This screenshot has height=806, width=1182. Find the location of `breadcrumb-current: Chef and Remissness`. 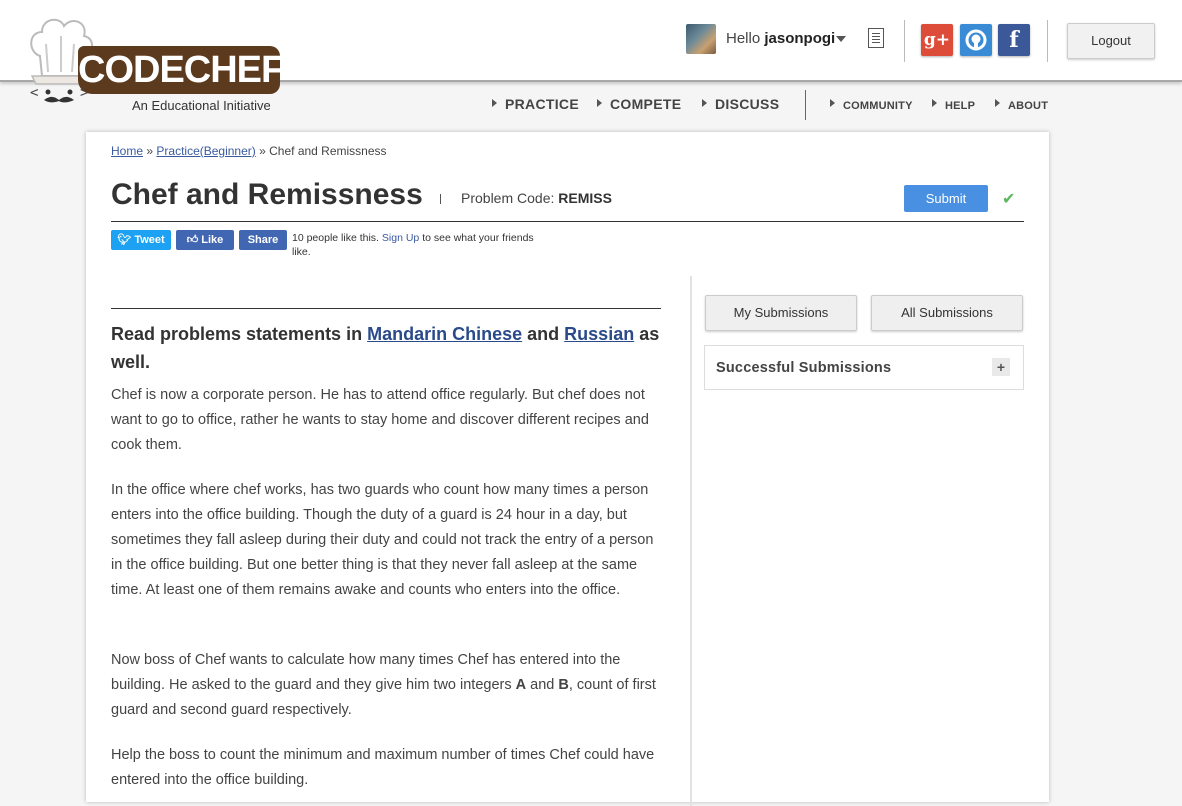

breadcrumb-current: Chef and Remissness is located at coordinates (328, 151).